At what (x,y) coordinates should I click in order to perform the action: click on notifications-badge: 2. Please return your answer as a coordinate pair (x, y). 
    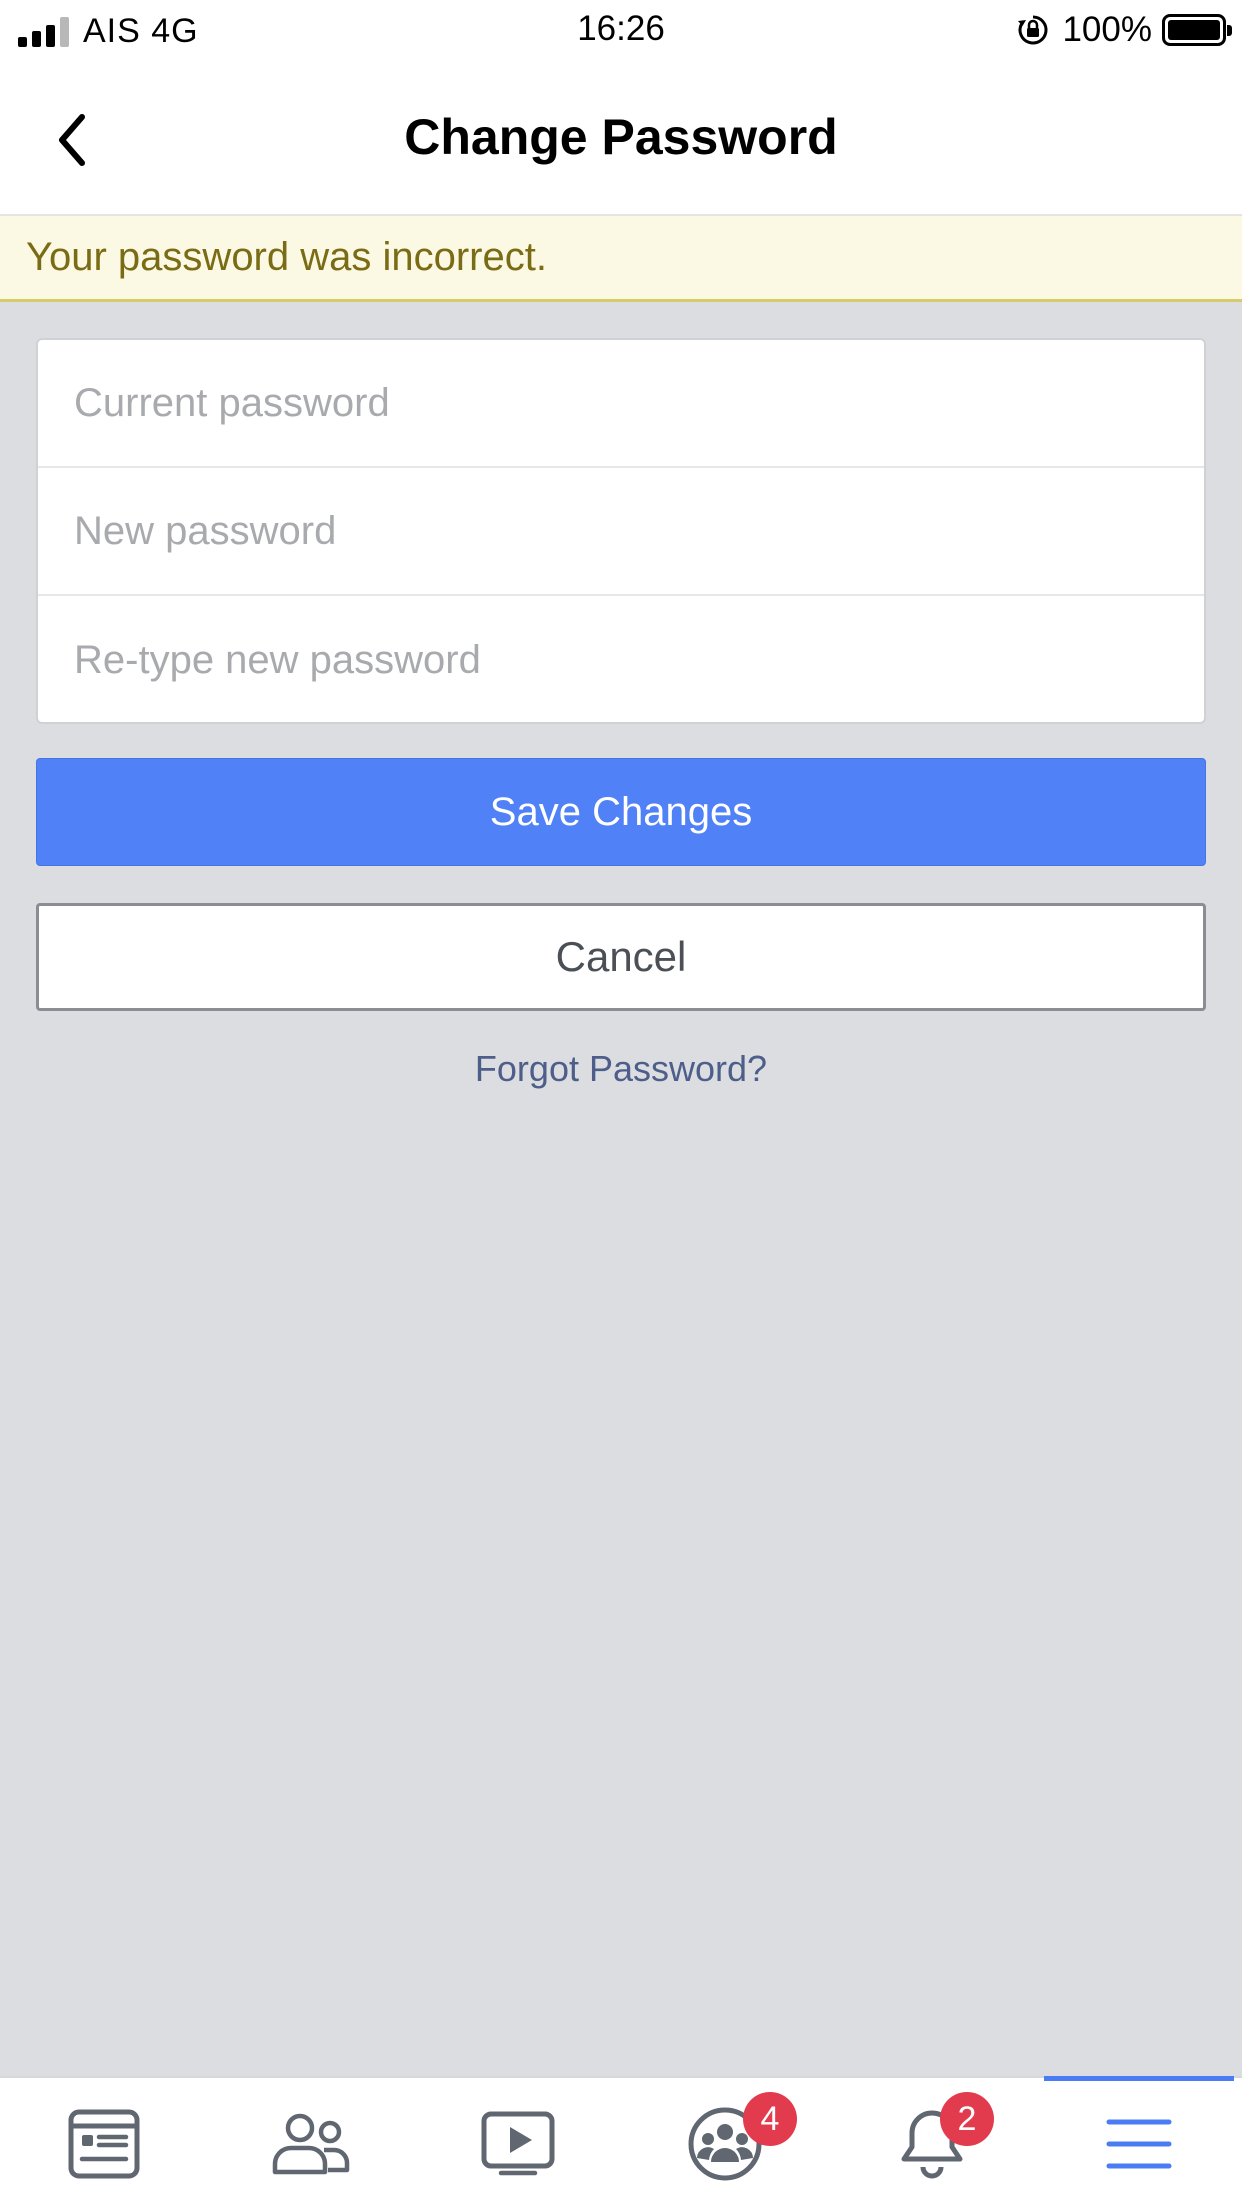
    Looking at the image, I should click on (967, 2119).